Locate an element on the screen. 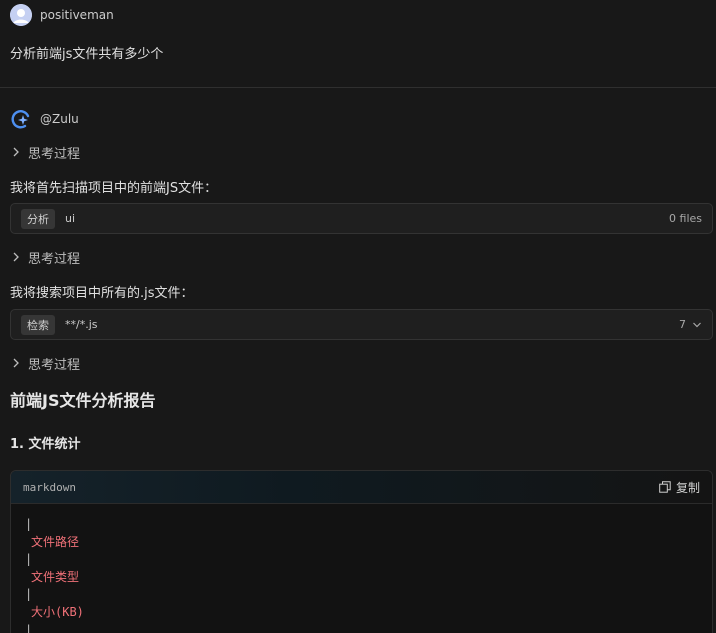 The height and width of the screenshot is (633, 716). bot-header: @Zulu is located at coordinates (44, 119).